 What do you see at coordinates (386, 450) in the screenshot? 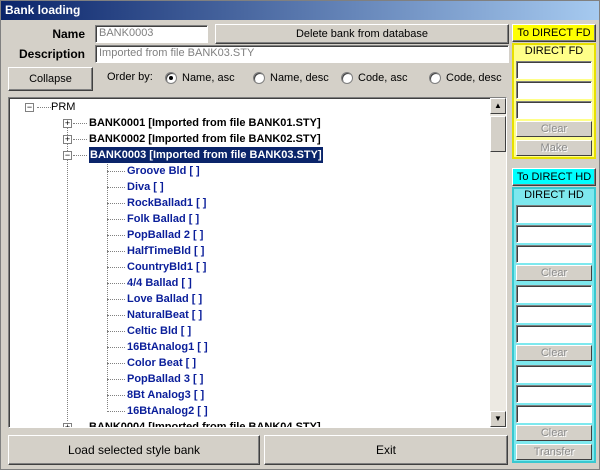
I see `exit-button: Exit` at bounding box center [386, 450].